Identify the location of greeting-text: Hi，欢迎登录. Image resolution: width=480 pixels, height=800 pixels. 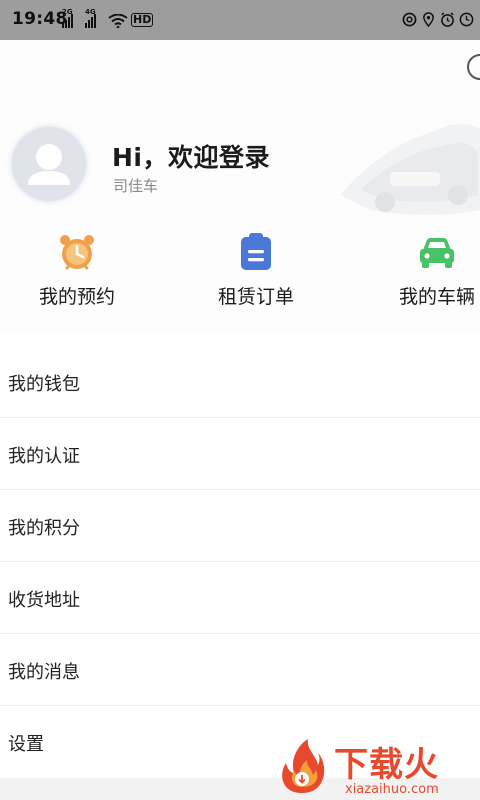
(191, 156).